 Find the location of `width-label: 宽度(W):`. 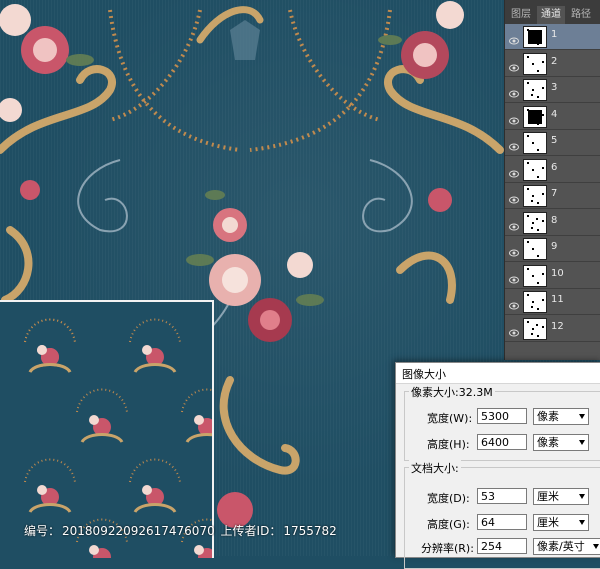

width-label: 宽度(W): is located at coordinates (450, 418).